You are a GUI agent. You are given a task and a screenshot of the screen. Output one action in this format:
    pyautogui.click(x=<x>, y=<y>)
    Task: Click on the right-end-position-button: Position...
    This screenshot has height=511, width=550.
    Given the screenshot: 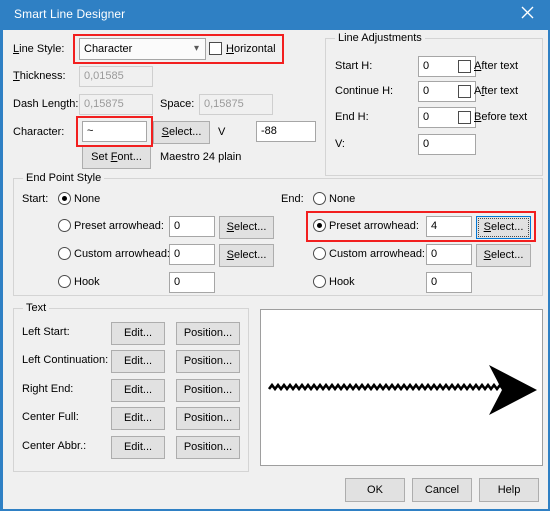 What is the action you would take?
    pyautogui.click(x=208, y=390)
    